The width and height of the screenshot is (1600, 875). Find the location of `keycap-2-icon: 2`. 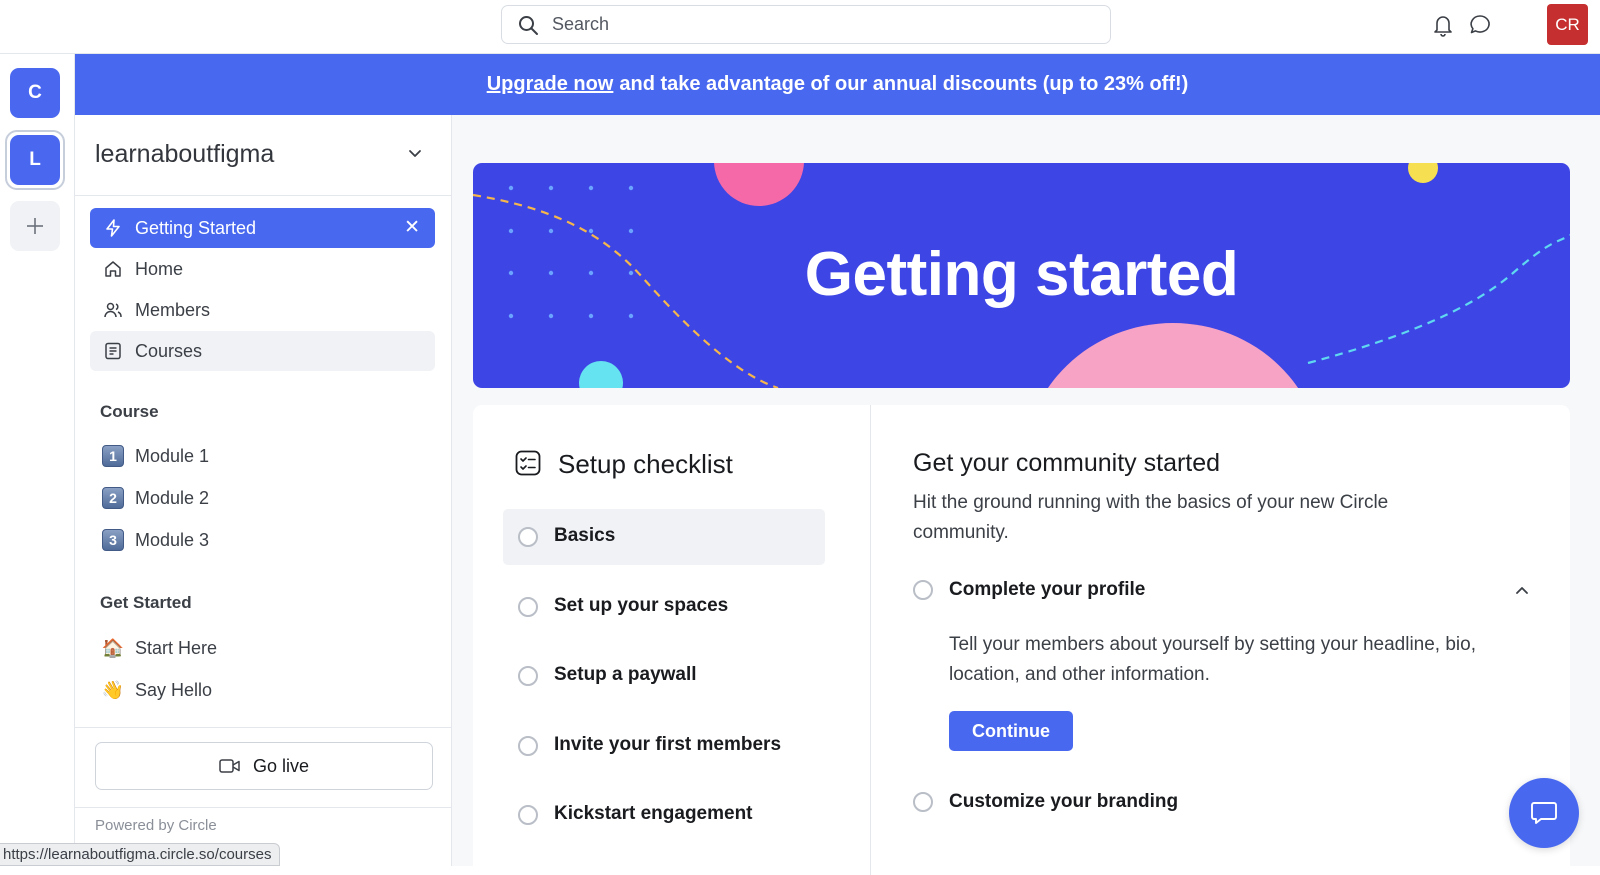

keycap-2-icon: 2 is located at coordinates (113, 498).